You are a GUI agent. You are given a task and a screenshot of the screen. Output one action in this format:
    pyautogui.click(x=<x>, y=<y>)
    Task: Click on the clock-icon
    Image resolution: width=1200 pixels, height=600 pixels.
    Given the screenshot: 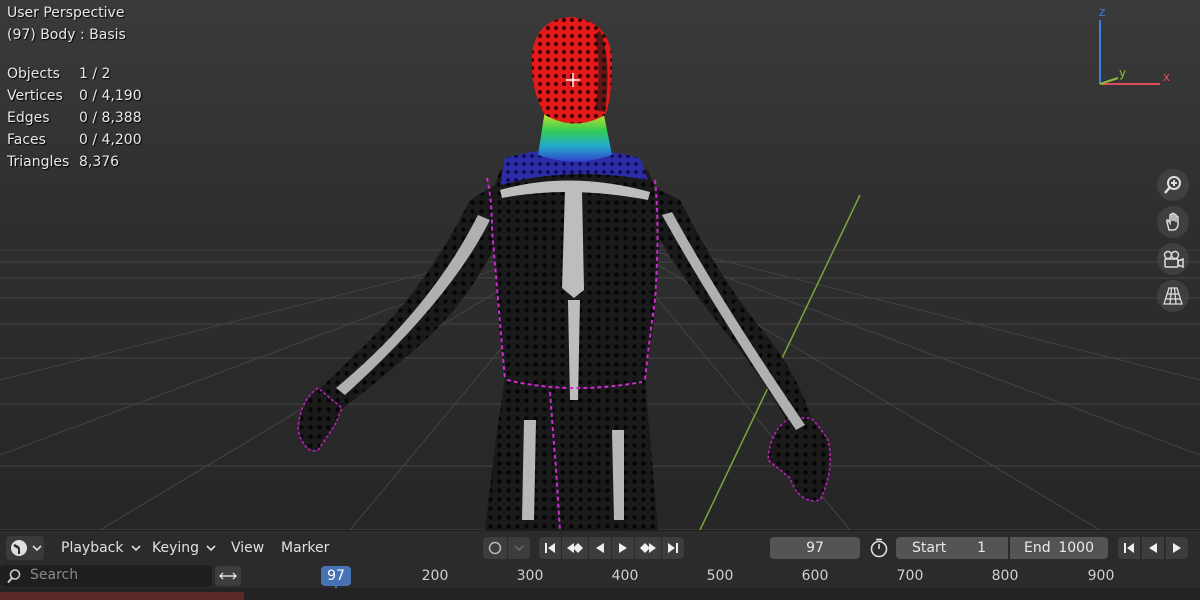 What is the action you would take?
    pyautogui.click(x=19, y=548)
    